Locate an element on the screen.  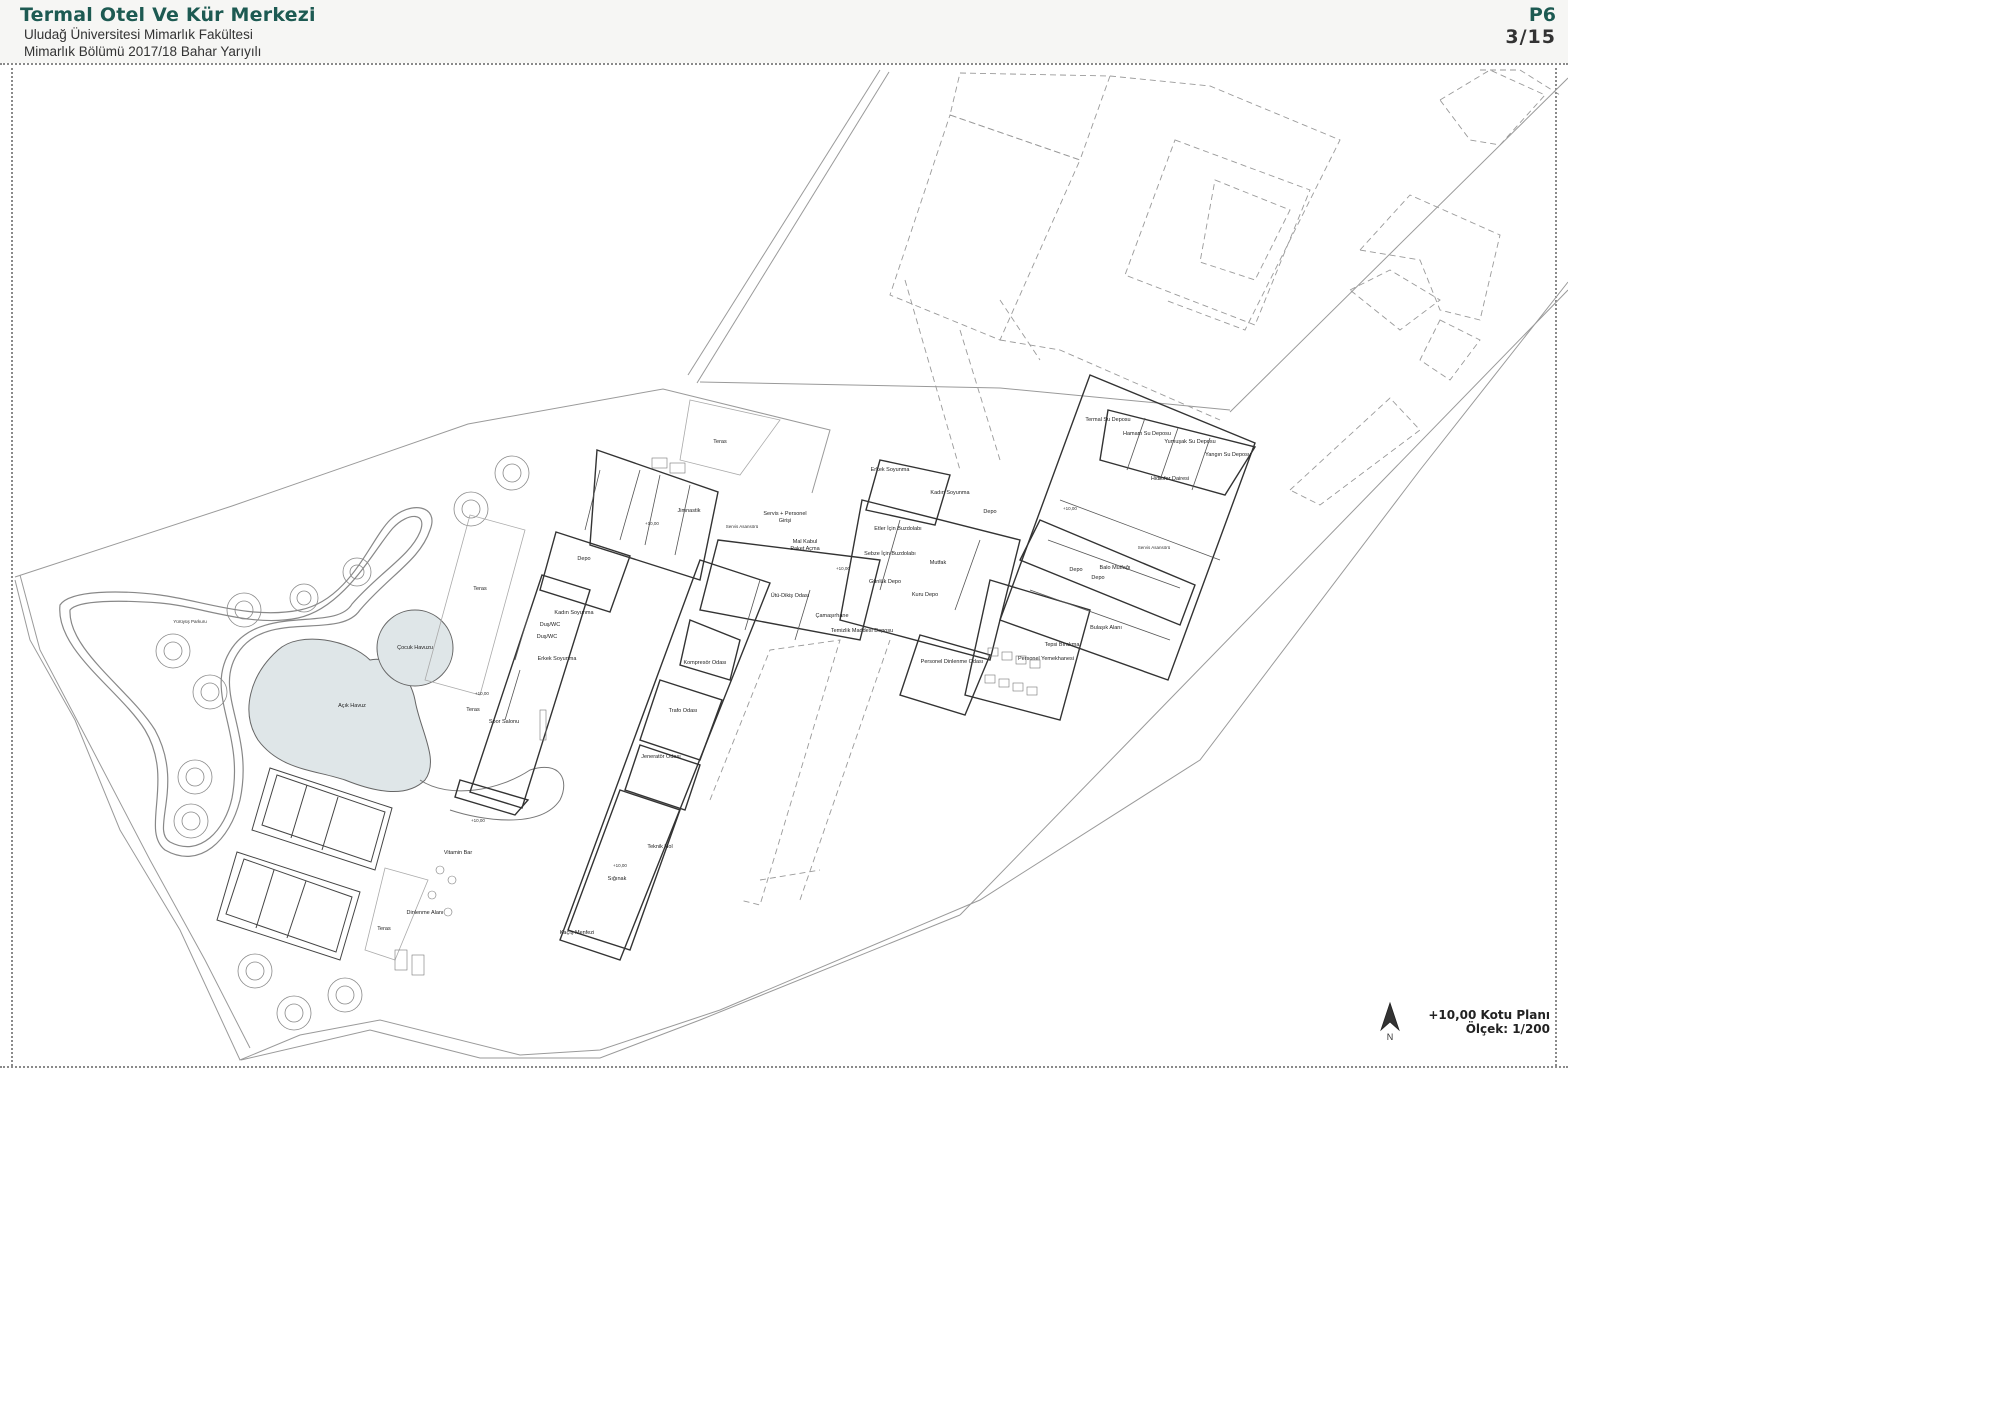
label-servis-asansoru: Servis Asansörü is located at coordinates (742, 526).